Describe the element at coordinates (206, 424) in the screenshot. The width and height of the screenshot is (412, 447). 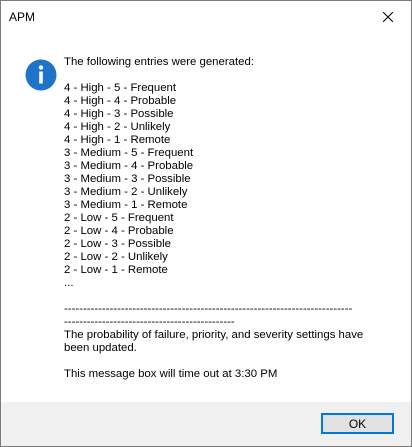
I see `button-bar: OK` at that location.